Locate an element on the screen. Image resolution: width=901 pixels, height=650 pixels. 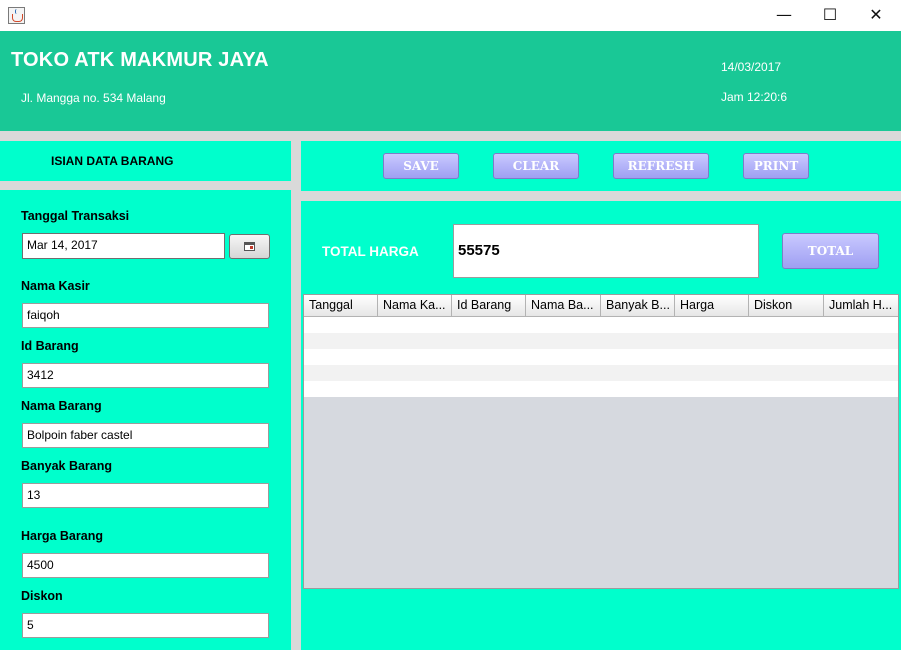
column-header-id-barang: Id Barang is located at coordinates (489, 305).